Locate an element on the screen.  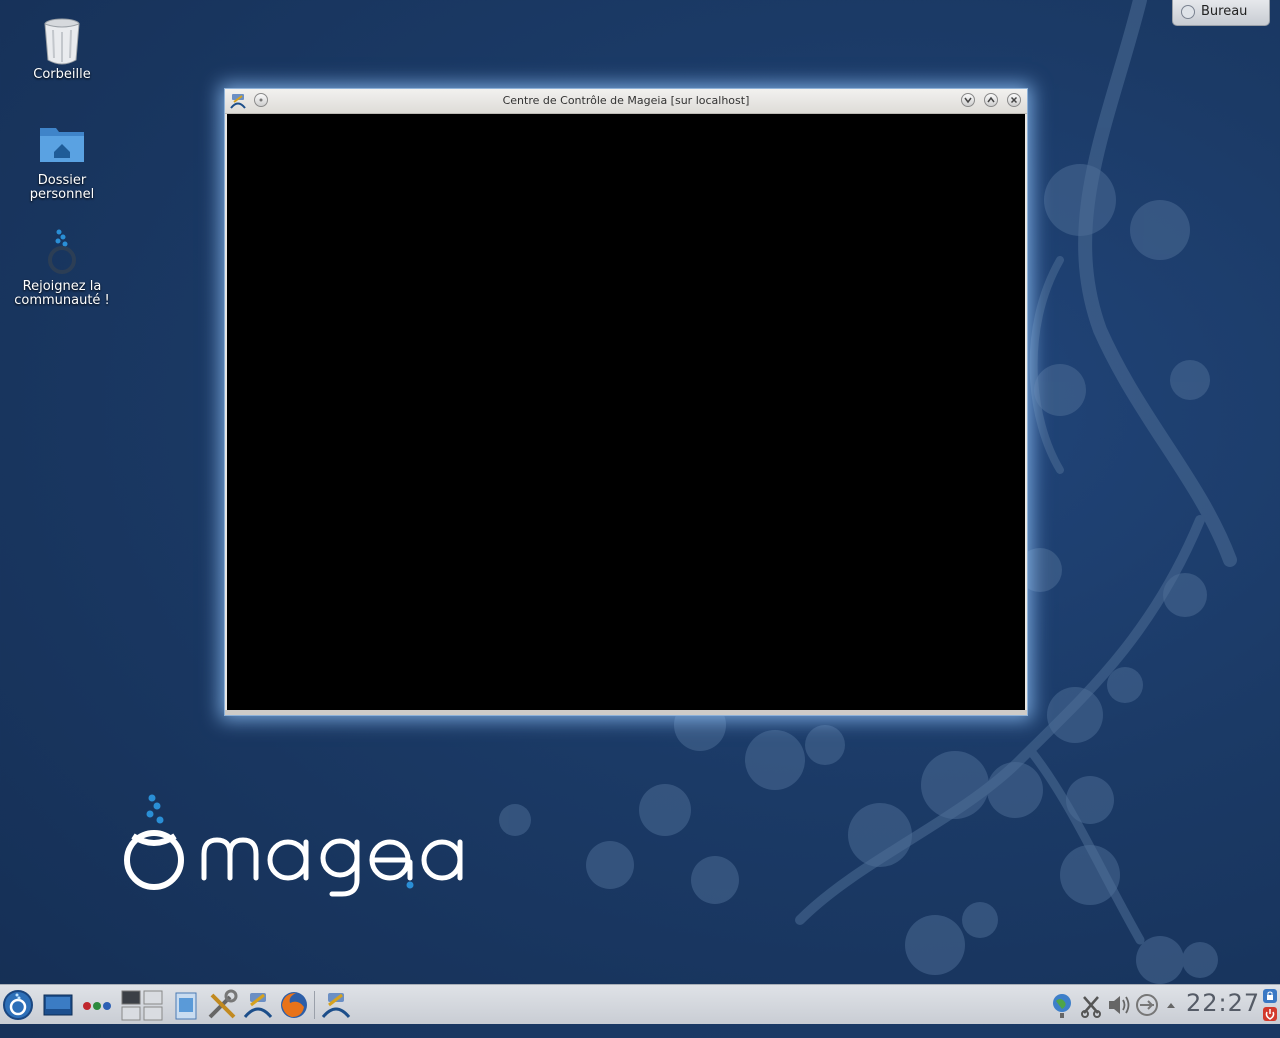
pager-icon is located at coordinates (142, 1005).